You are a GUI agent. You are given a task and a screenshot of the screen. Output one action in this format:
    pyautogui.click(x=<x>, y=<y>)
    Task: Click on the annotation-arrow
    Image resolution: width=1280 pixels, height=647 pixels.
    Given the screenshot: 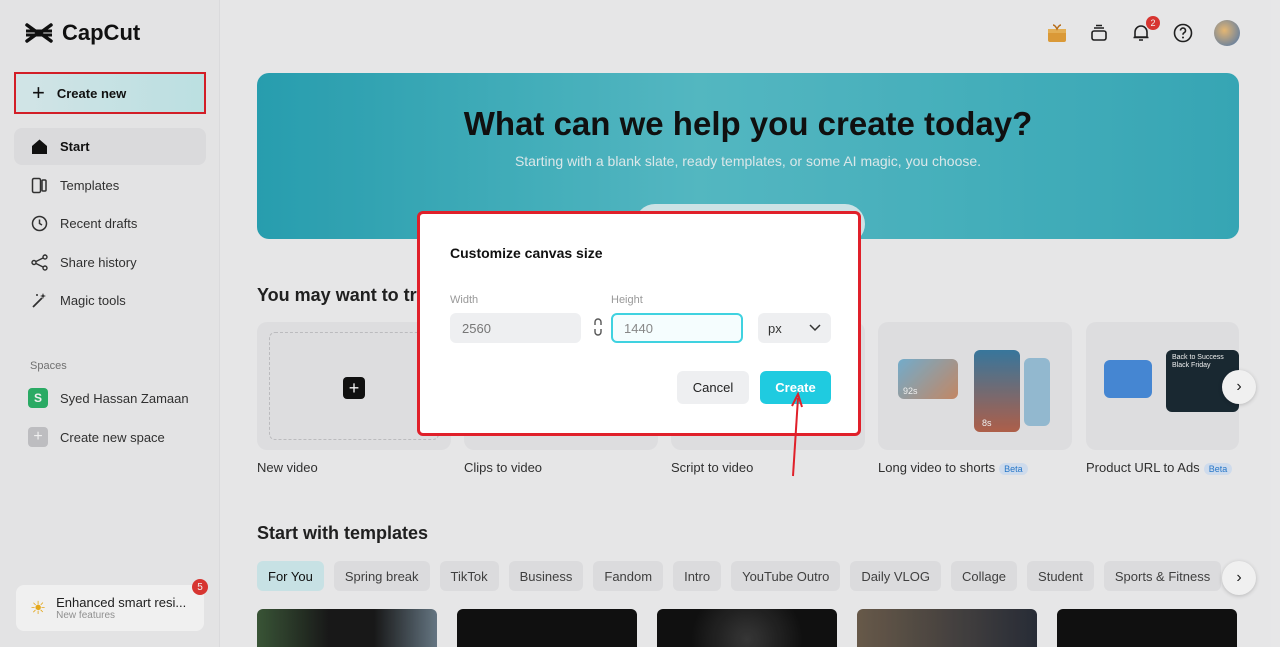 What is the action you would take?
    pyautogui.click(x=797, y=434)
    